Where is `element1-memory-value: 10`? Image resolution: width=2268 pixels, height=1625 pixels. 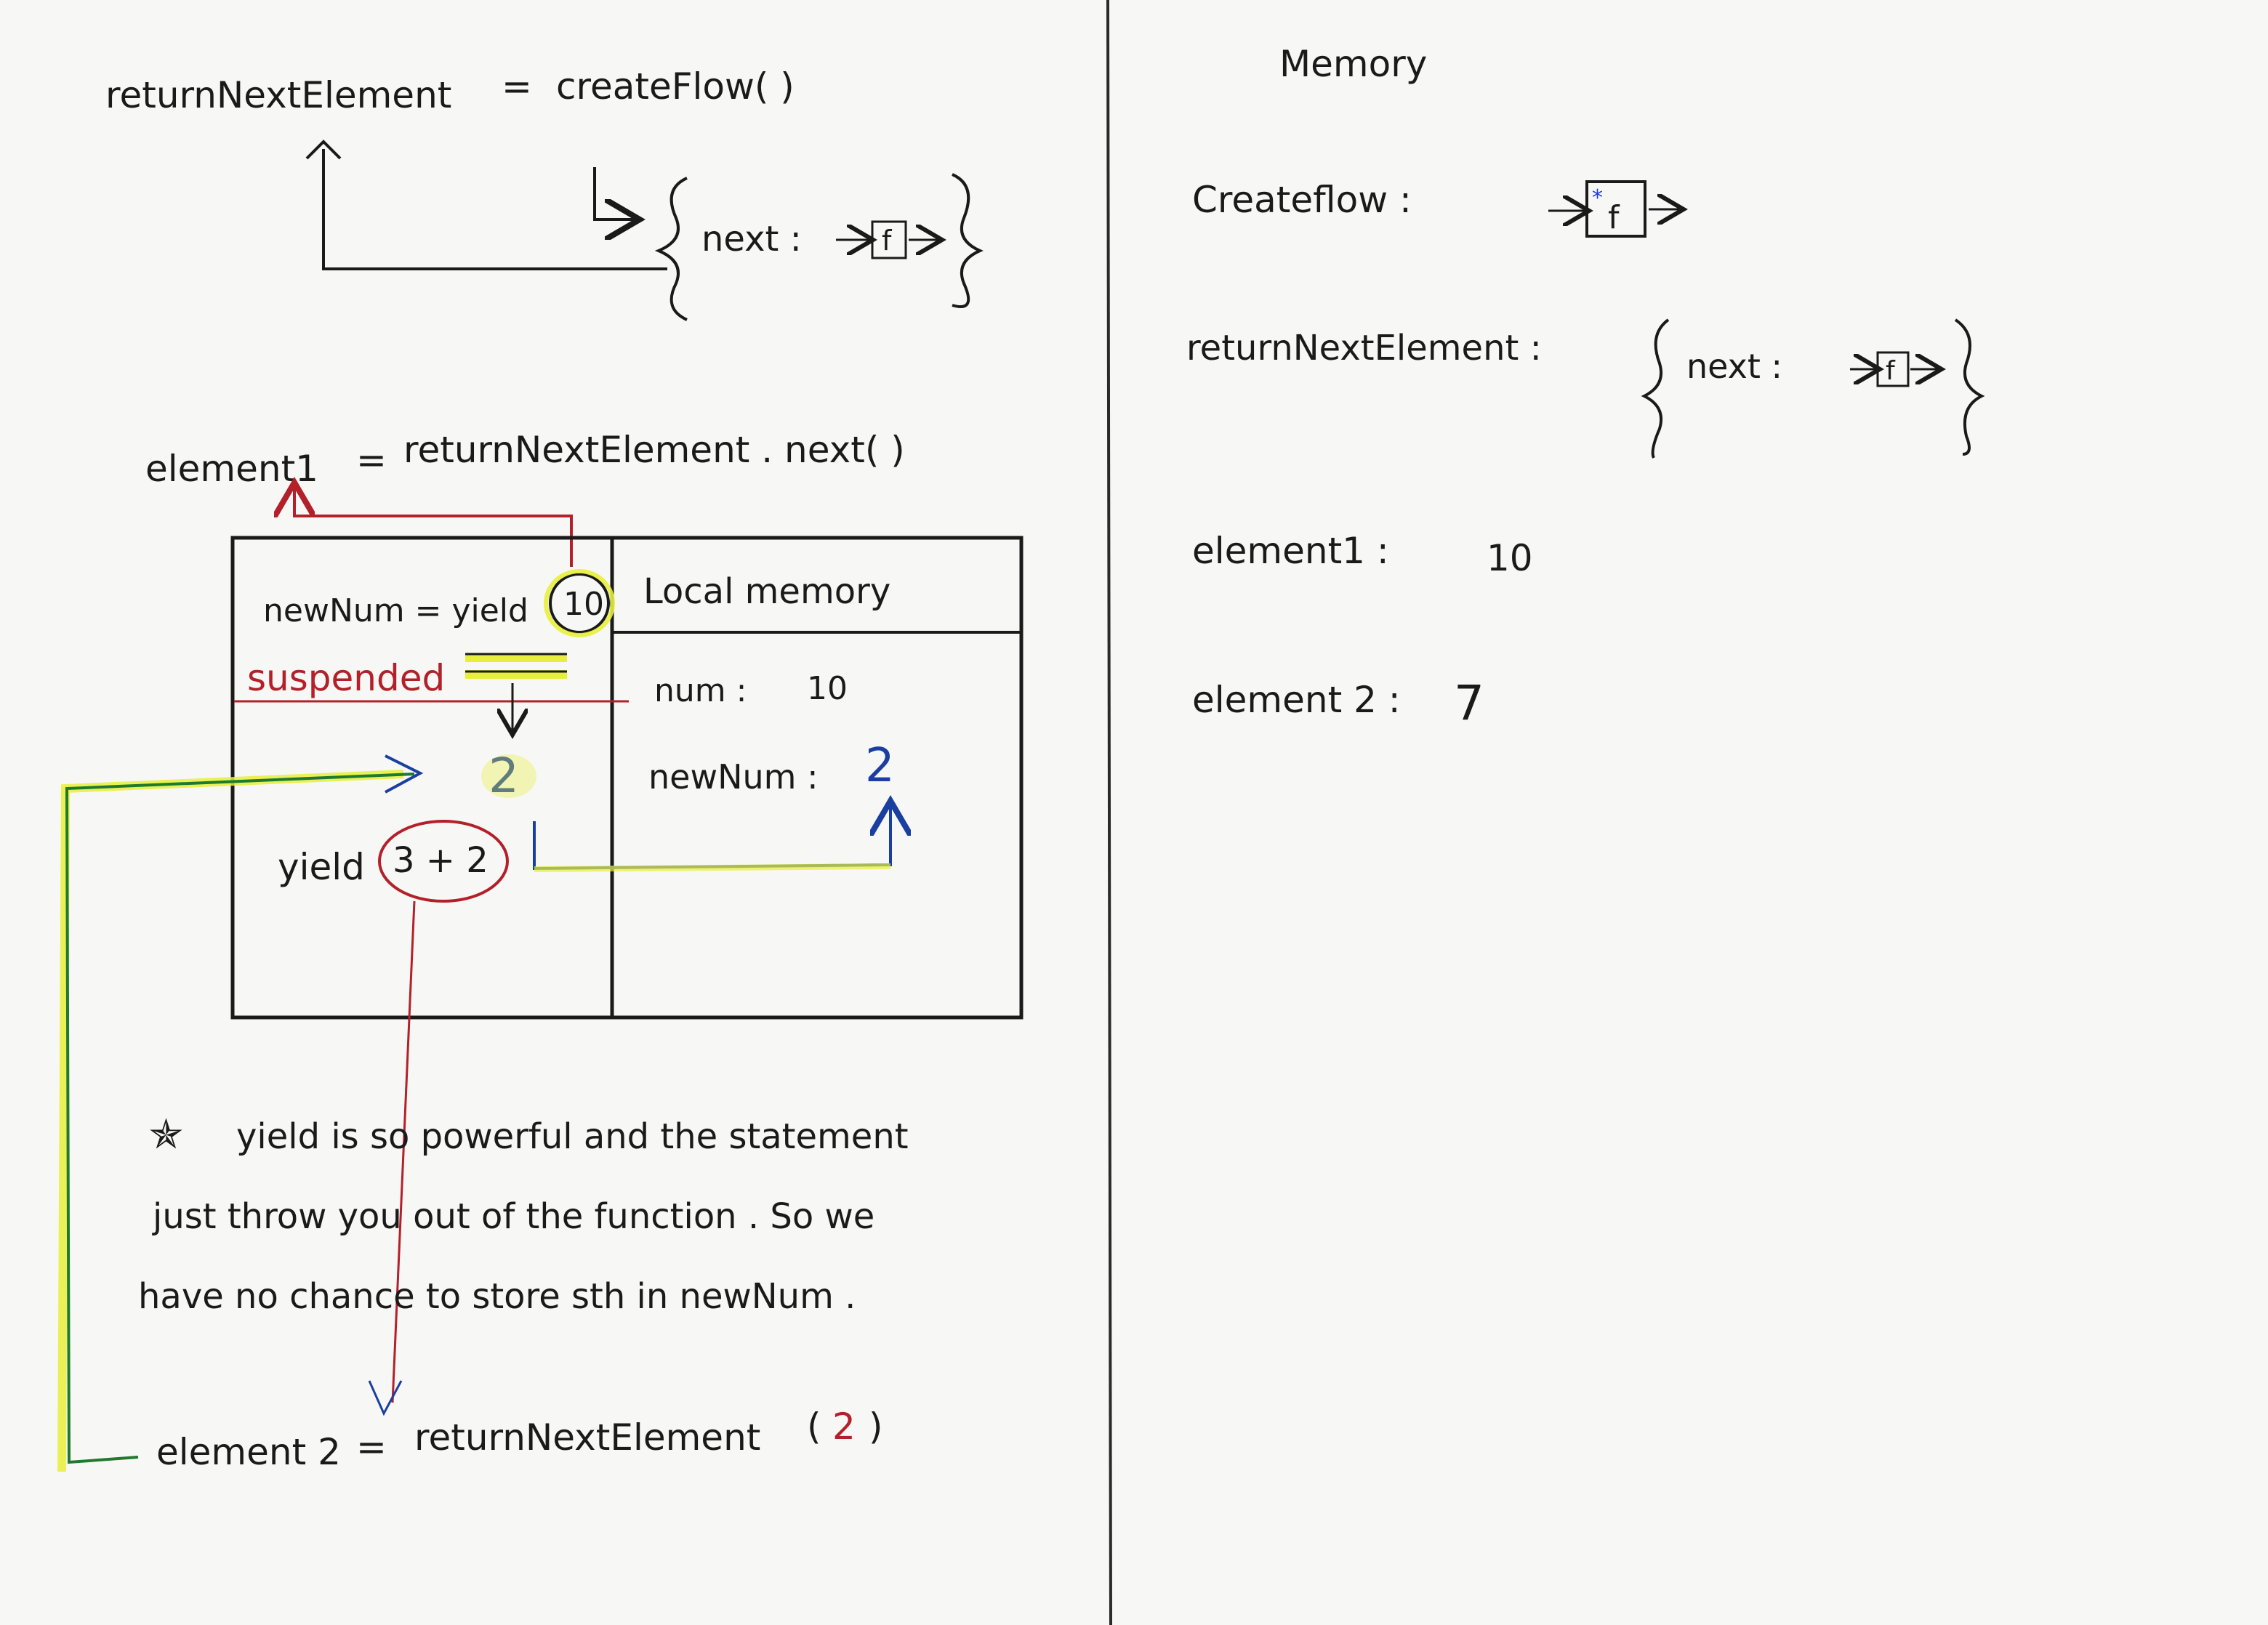
element1-memory-value: 10 is located at coordinates (1510, 558).